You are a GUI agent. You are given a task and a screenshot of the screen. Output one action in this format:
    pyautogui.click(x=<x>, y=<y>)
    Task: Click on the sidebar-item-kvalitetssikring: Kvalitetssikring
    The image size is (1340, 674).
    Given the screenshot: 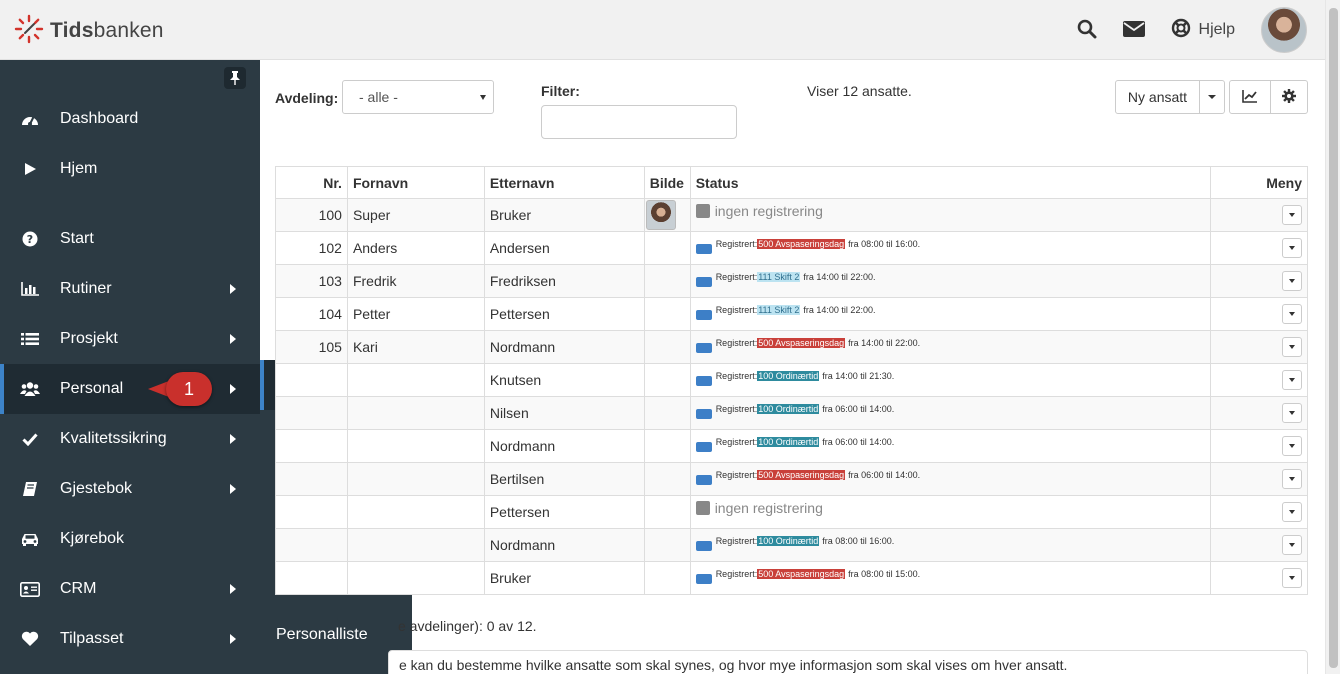 What is the action you would take?
    pyautogui.click(x=130, y=439)
    